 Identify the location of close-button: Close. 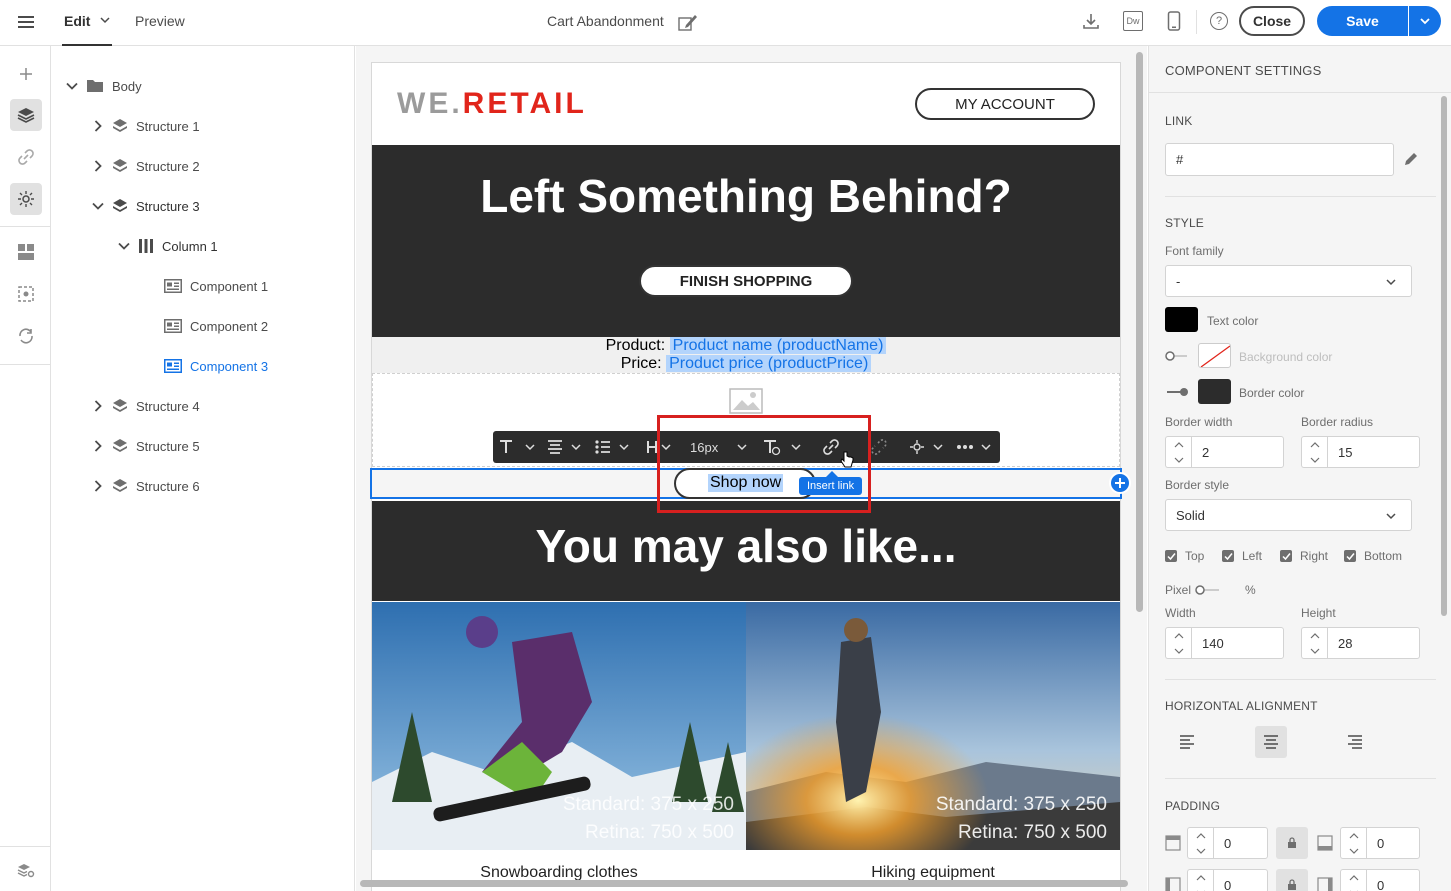
(1272, 21).